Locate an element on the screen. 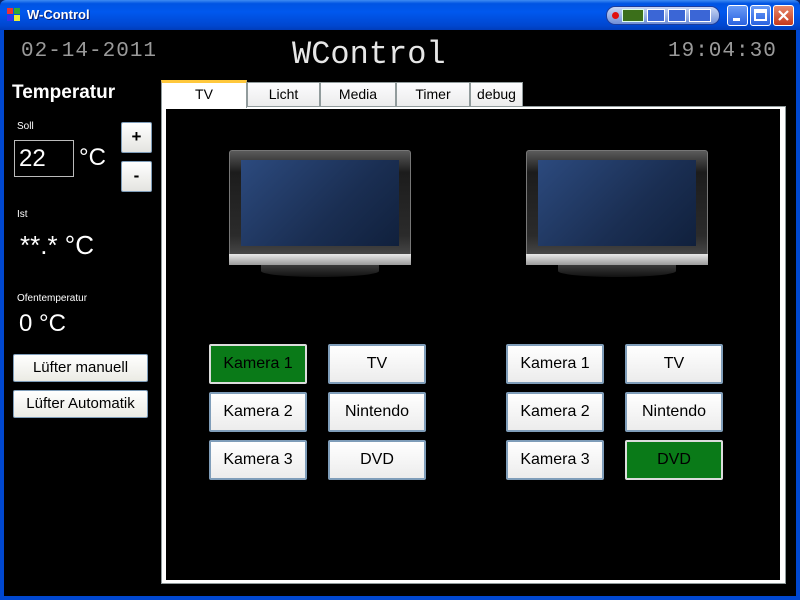 The height and width of the screenshot is (600, 800). tv-left-source-kamera-3: Kamera 3 is located at coordinates (258, 460).